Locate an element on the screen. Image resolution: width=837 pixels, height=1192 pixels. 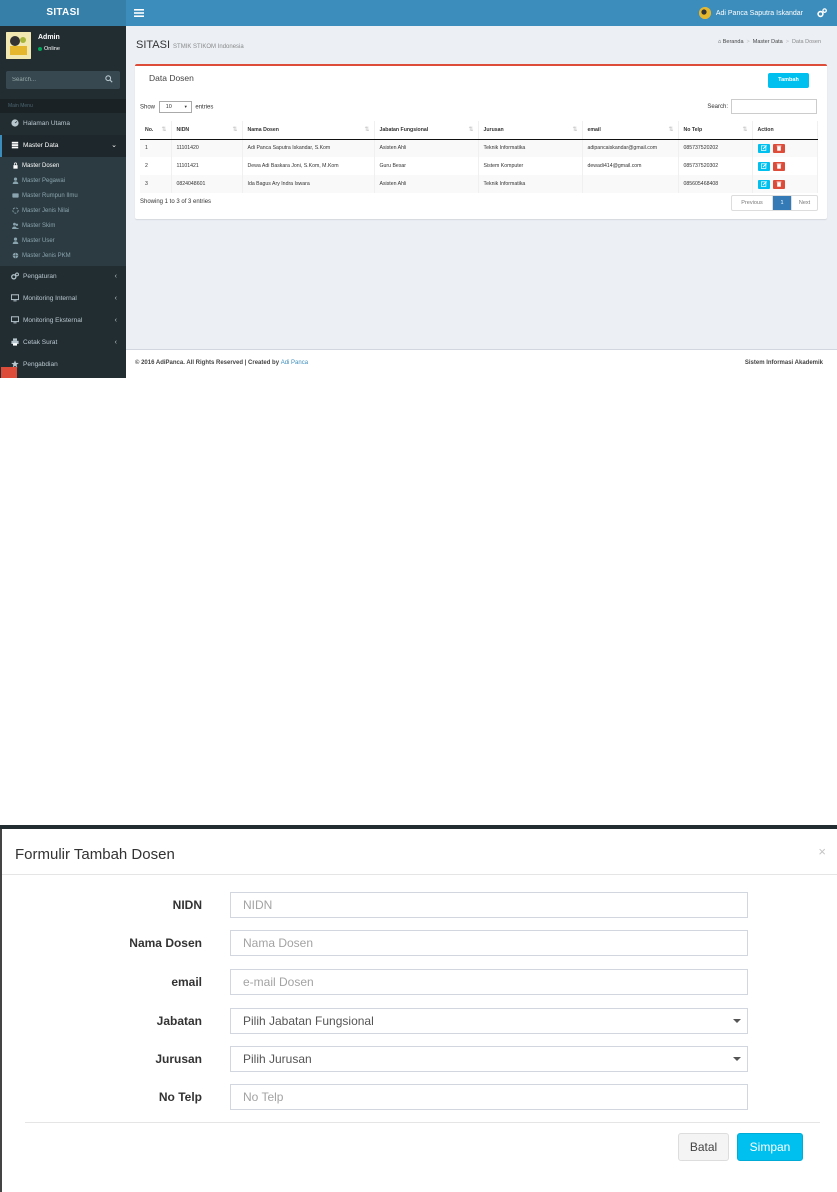
sub-master-jenis-pkm: Master Jenis PKM is located at coordinates (63, 256).